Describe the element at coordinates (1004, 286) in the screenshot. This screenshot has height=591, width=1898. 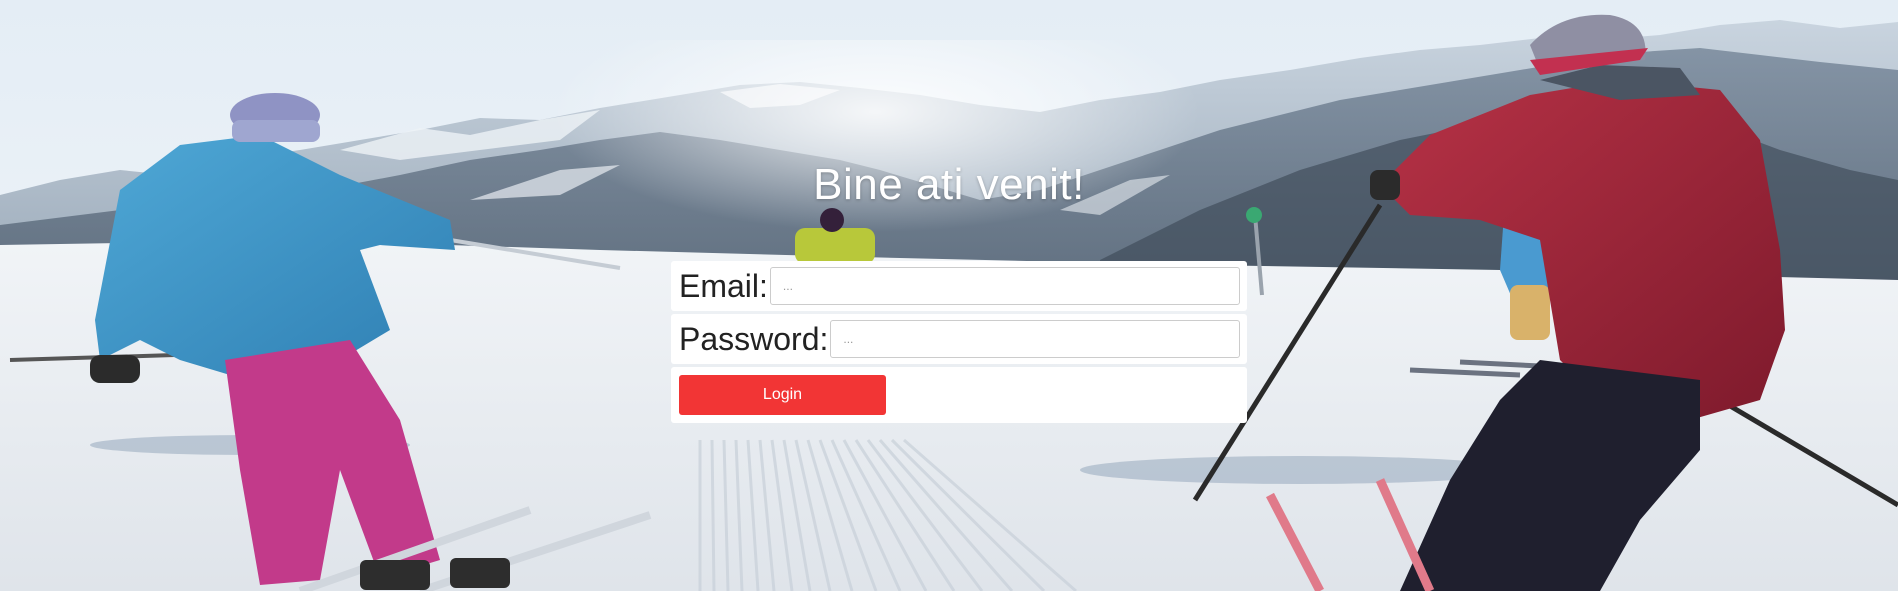
I see `email-field` at that location.